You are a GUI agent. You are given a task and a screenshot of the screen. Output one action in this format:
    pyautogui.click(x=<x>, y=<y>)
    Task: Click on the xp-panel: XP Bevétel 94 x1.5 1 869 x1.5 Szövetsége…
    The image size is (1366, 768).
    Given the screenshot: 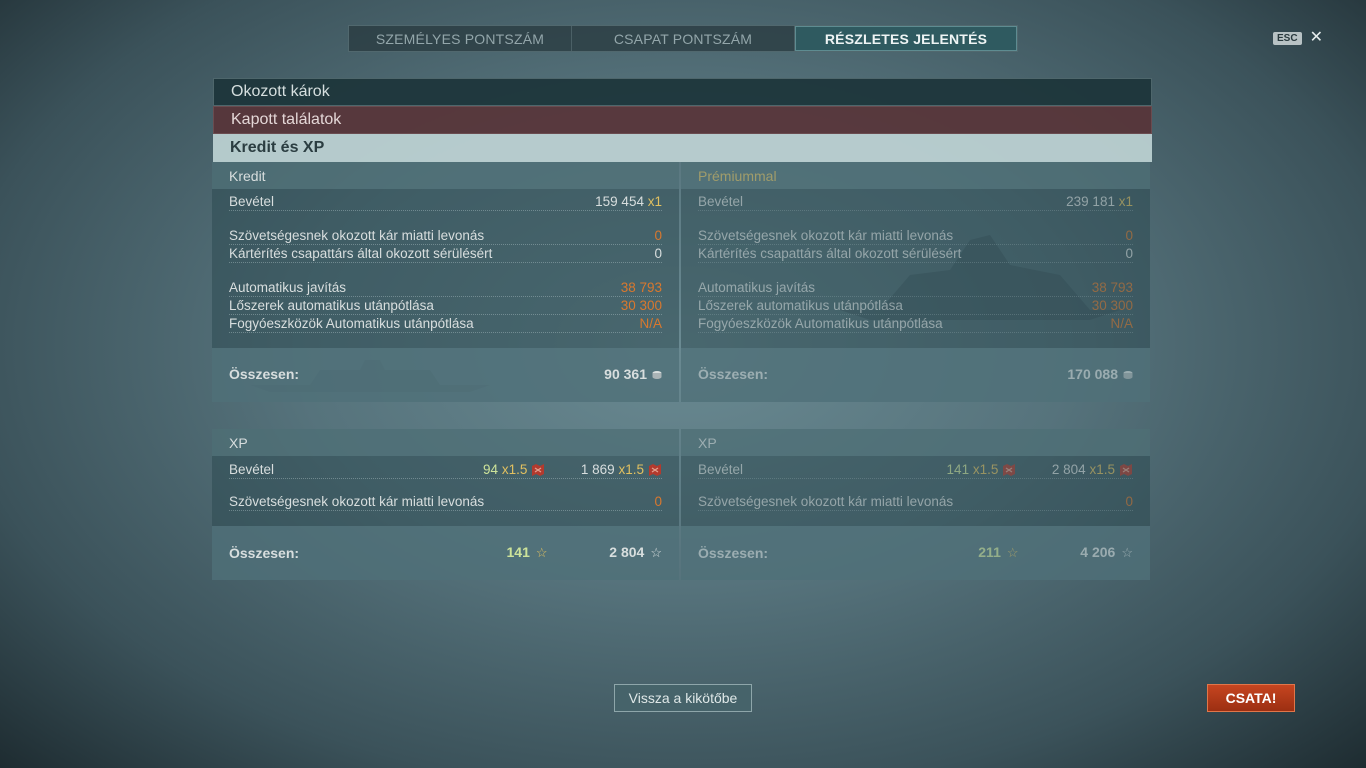 What is the action you would take?
    pyautogui.click(x=445, y=504)
    